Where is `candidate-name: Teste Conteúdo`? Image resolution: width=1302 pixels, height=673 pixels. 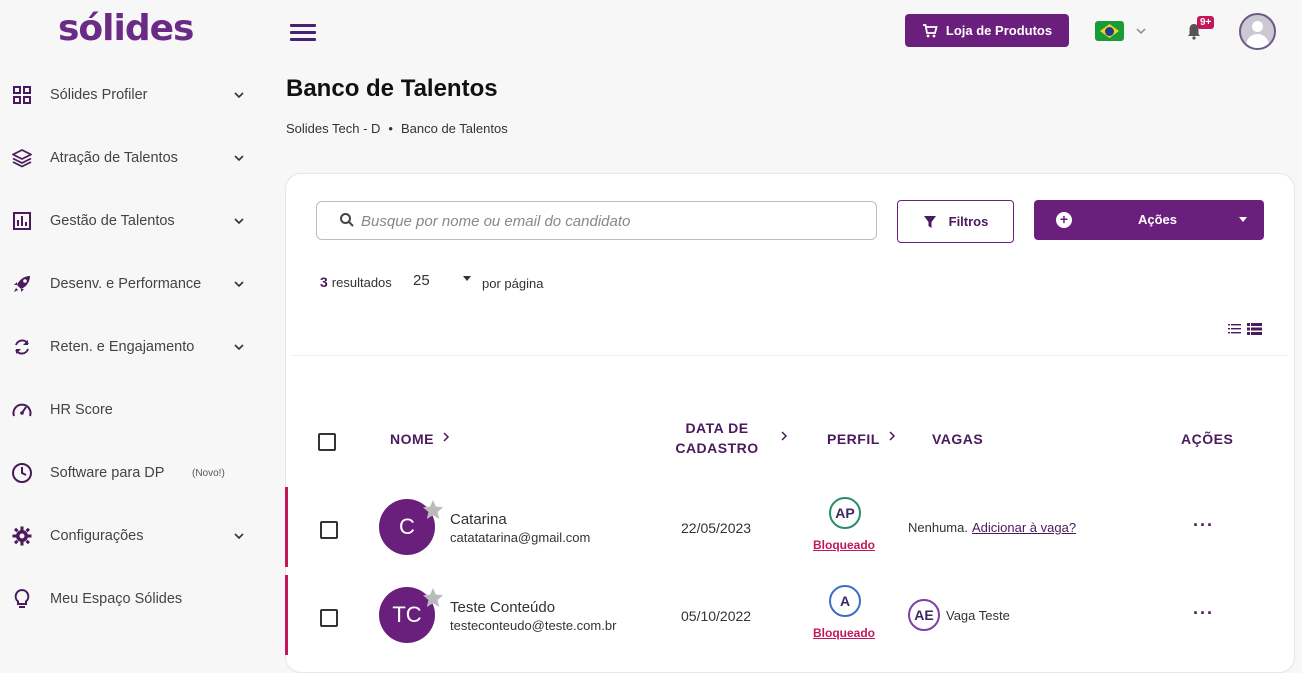 candidate-name: Teste Conteúdo is located at coordinates (502, 607).